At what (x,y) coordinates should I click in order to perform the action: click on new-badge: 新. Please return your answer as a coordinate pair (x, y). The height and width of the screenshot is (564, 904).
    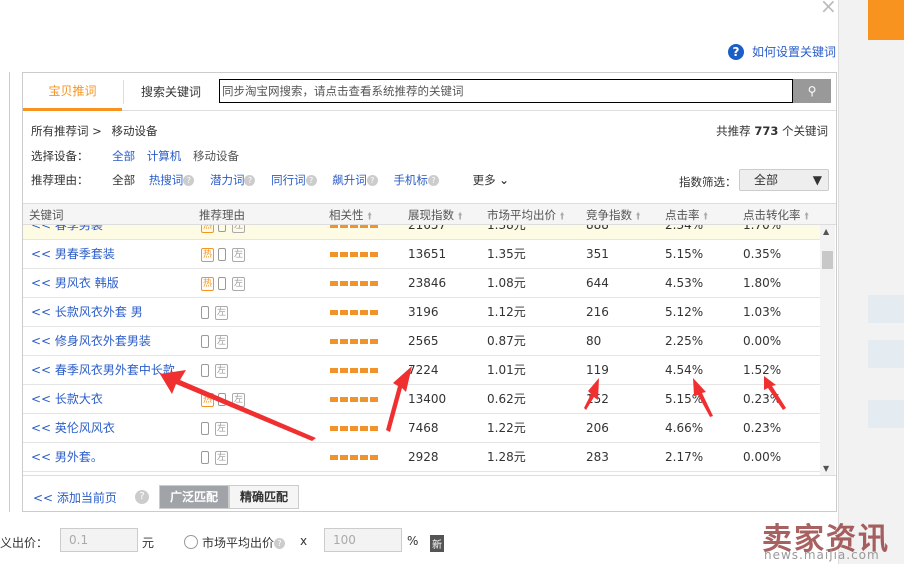
    Looking at the image, I should click on (437, 543).